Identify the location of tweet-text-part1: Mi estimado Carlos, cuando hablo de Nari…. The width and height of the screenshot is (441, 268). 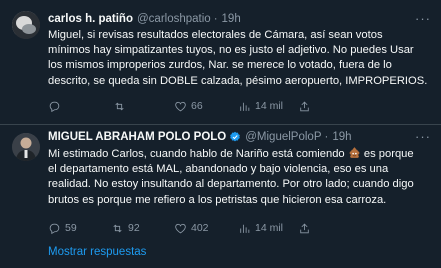
(198, 154).